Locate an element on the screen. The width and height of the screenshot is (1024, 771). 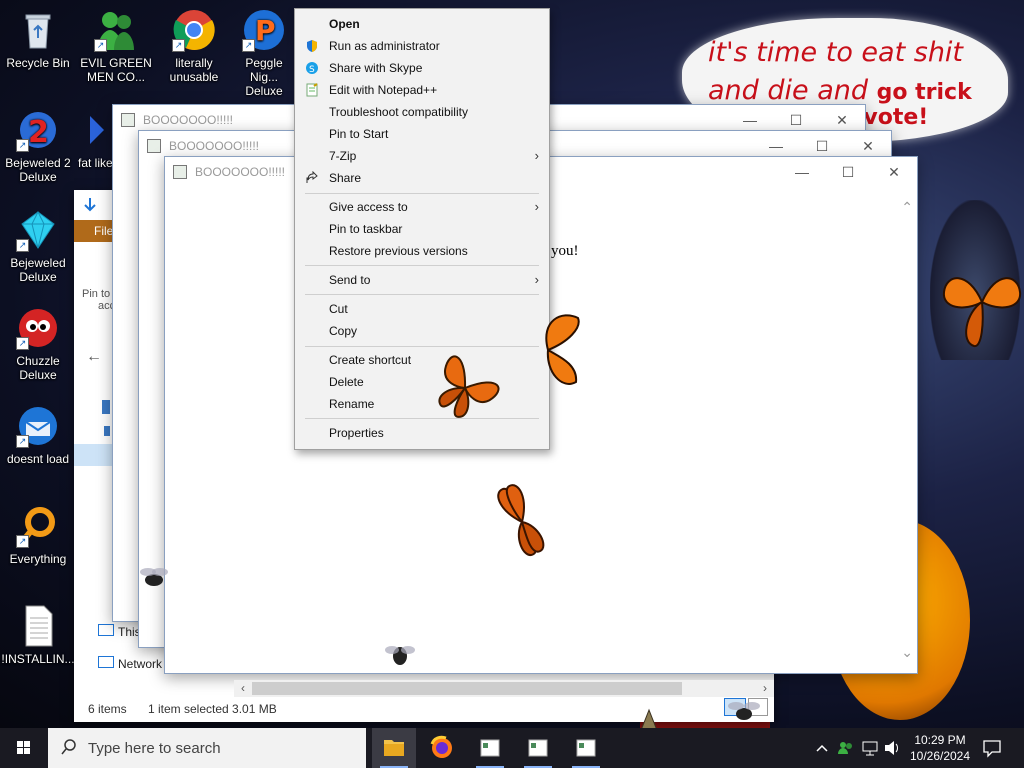
menu-item-send-to: Send to › is located at coordinates (422, 280).